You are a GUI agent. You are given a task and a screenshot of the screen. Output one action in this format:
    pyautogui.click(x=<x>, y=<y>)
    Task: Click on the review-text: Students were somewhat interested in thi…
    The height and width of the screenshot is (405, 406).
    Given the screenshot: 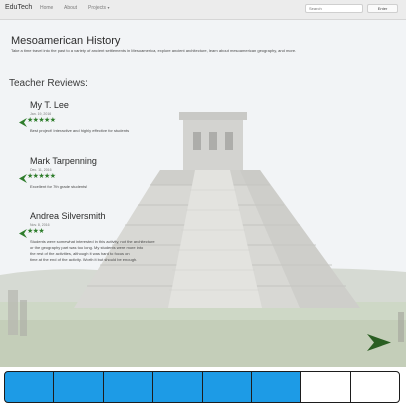 What is the action you would take?
    pyautogui.click(x=92, y=251)
    